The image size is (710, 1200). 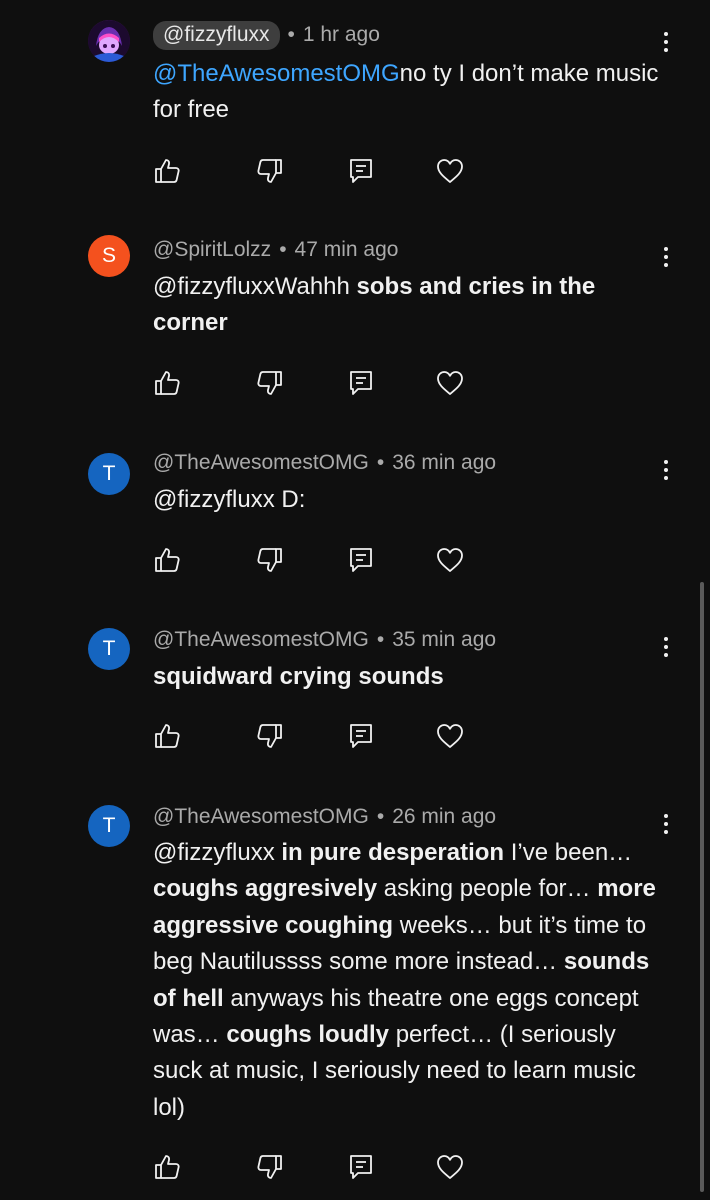 I want to click on mention-link: @TheAwesomestOMG, so click(x=276, y=73).